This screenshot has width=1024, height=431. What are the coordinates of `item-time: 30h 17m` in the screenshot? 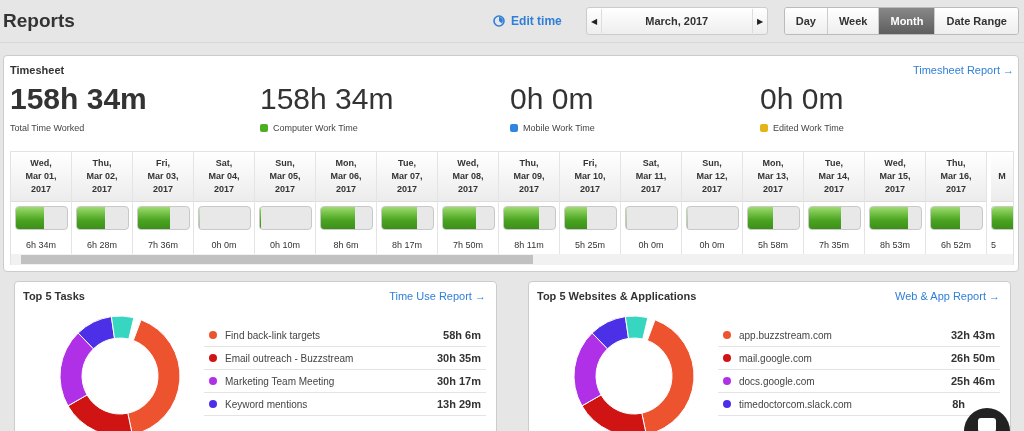 It's located at (458, 381).